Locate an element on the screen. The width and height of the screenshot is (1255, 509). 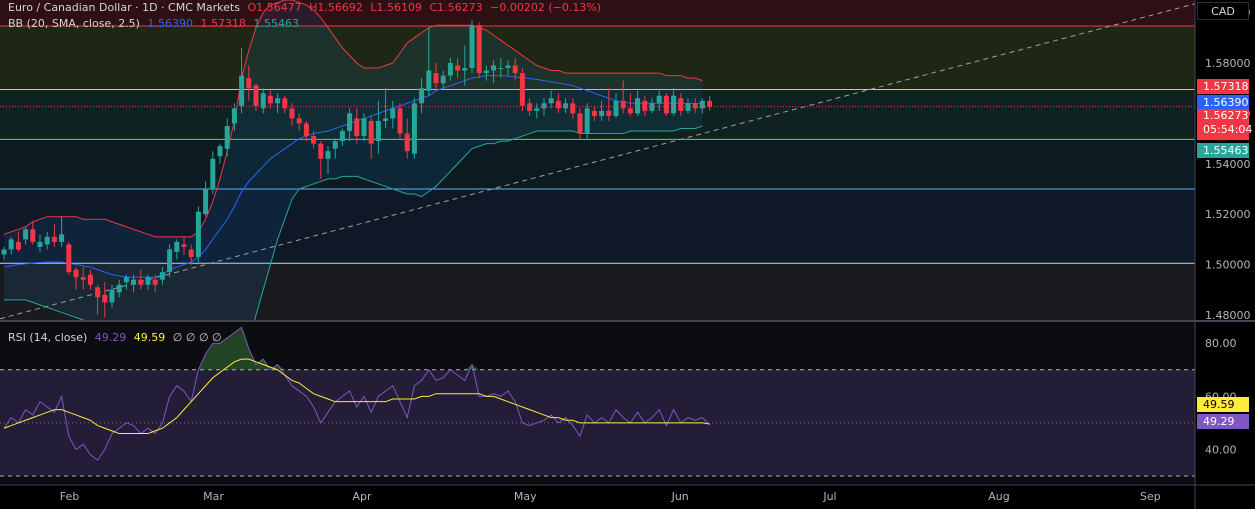
last-price: 1.56273 is located at coordinates (1226, 115).